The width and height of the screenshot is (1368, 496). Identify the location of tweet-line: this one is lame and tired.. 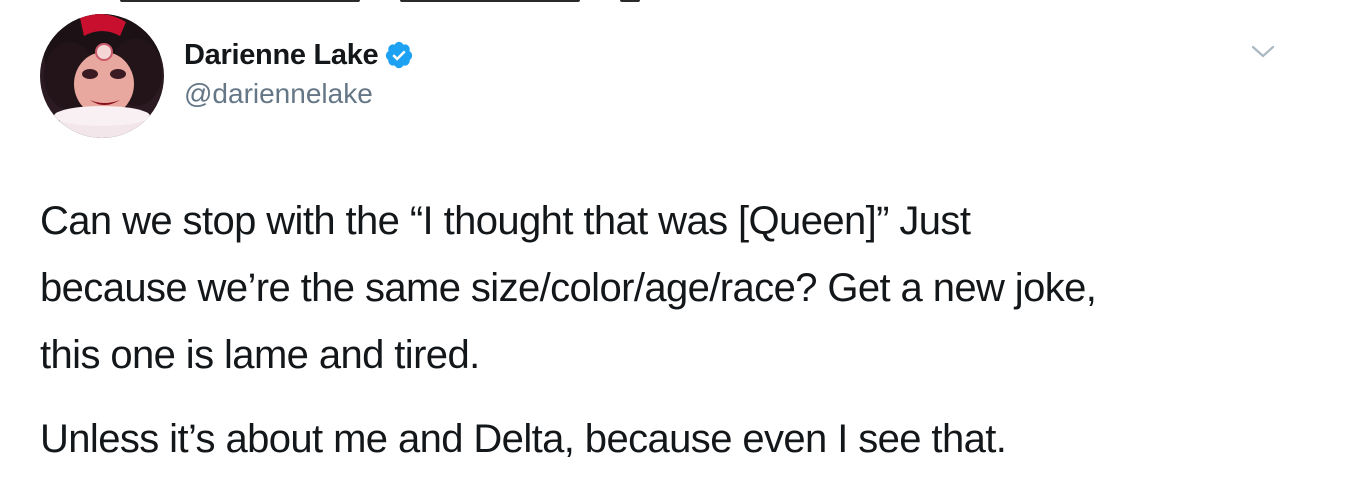
(260, 355).